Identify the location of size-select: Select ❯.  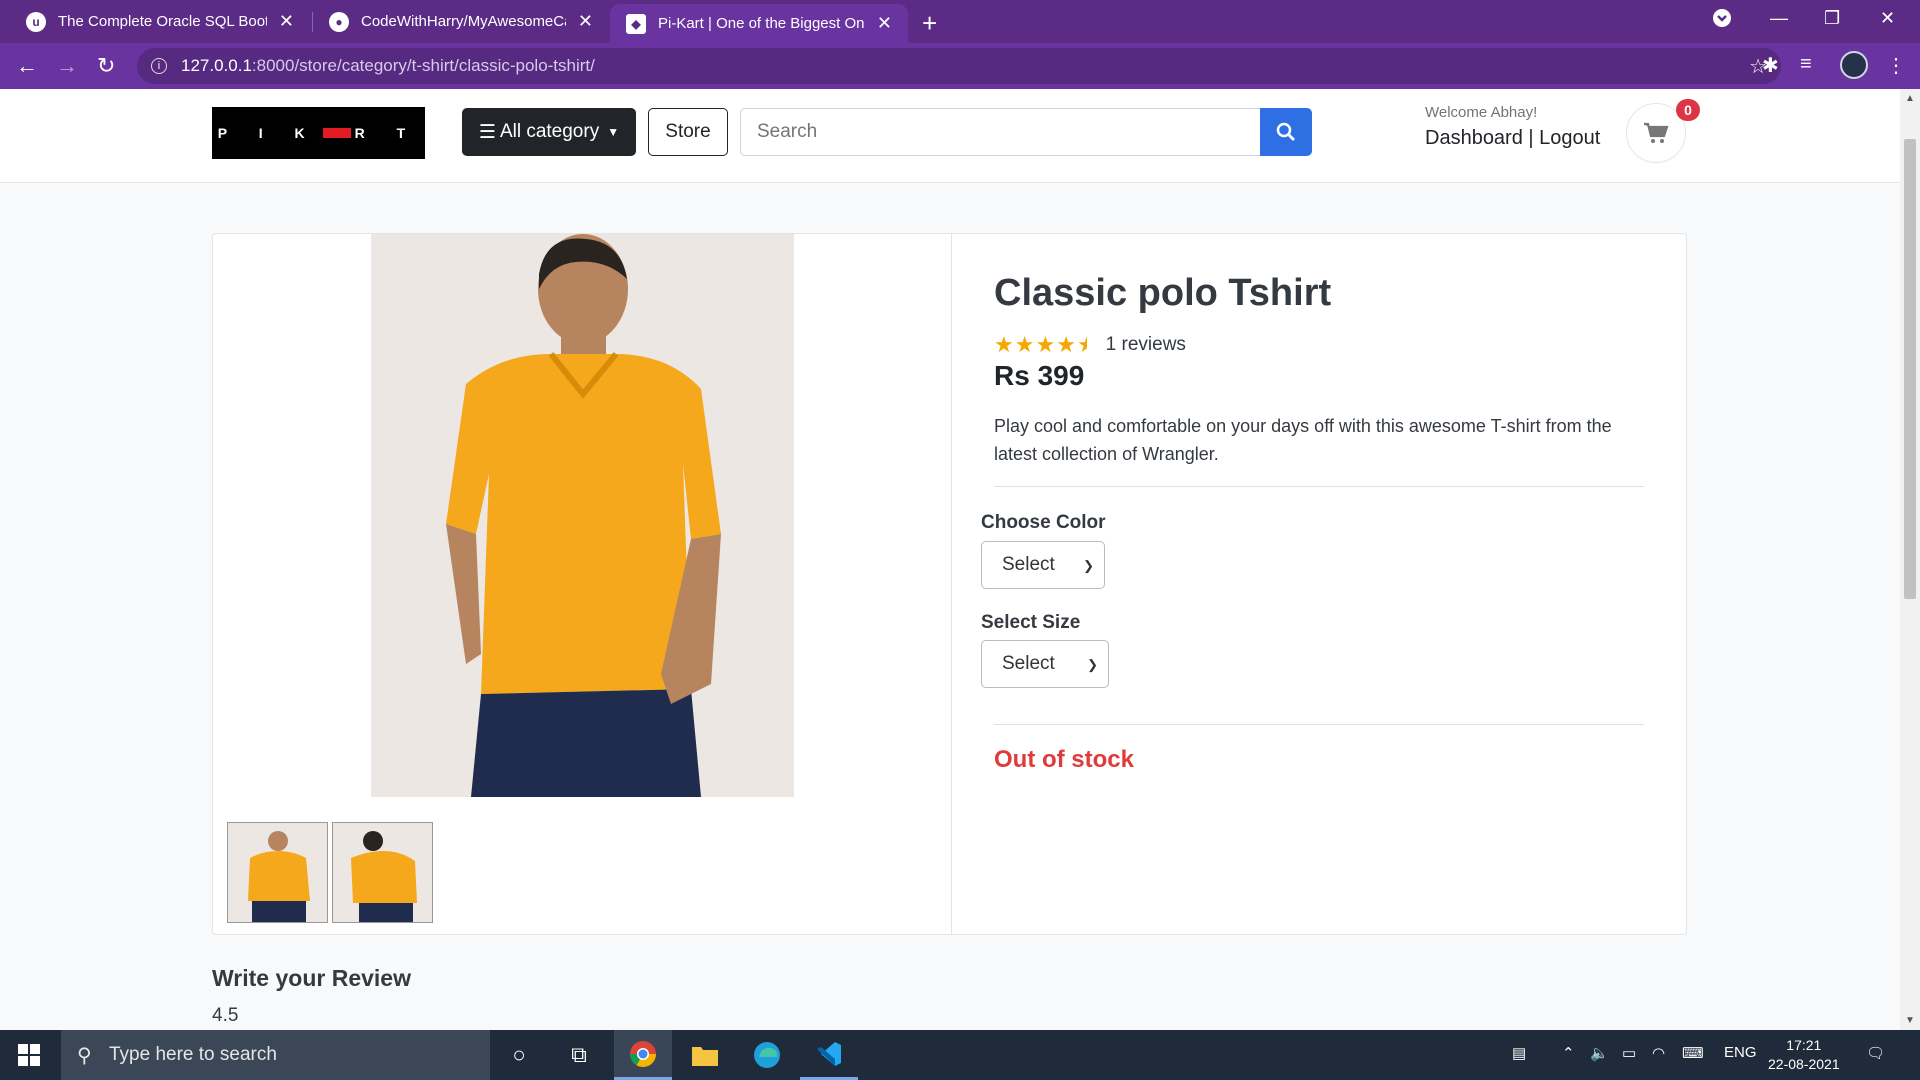
(1045, 664).